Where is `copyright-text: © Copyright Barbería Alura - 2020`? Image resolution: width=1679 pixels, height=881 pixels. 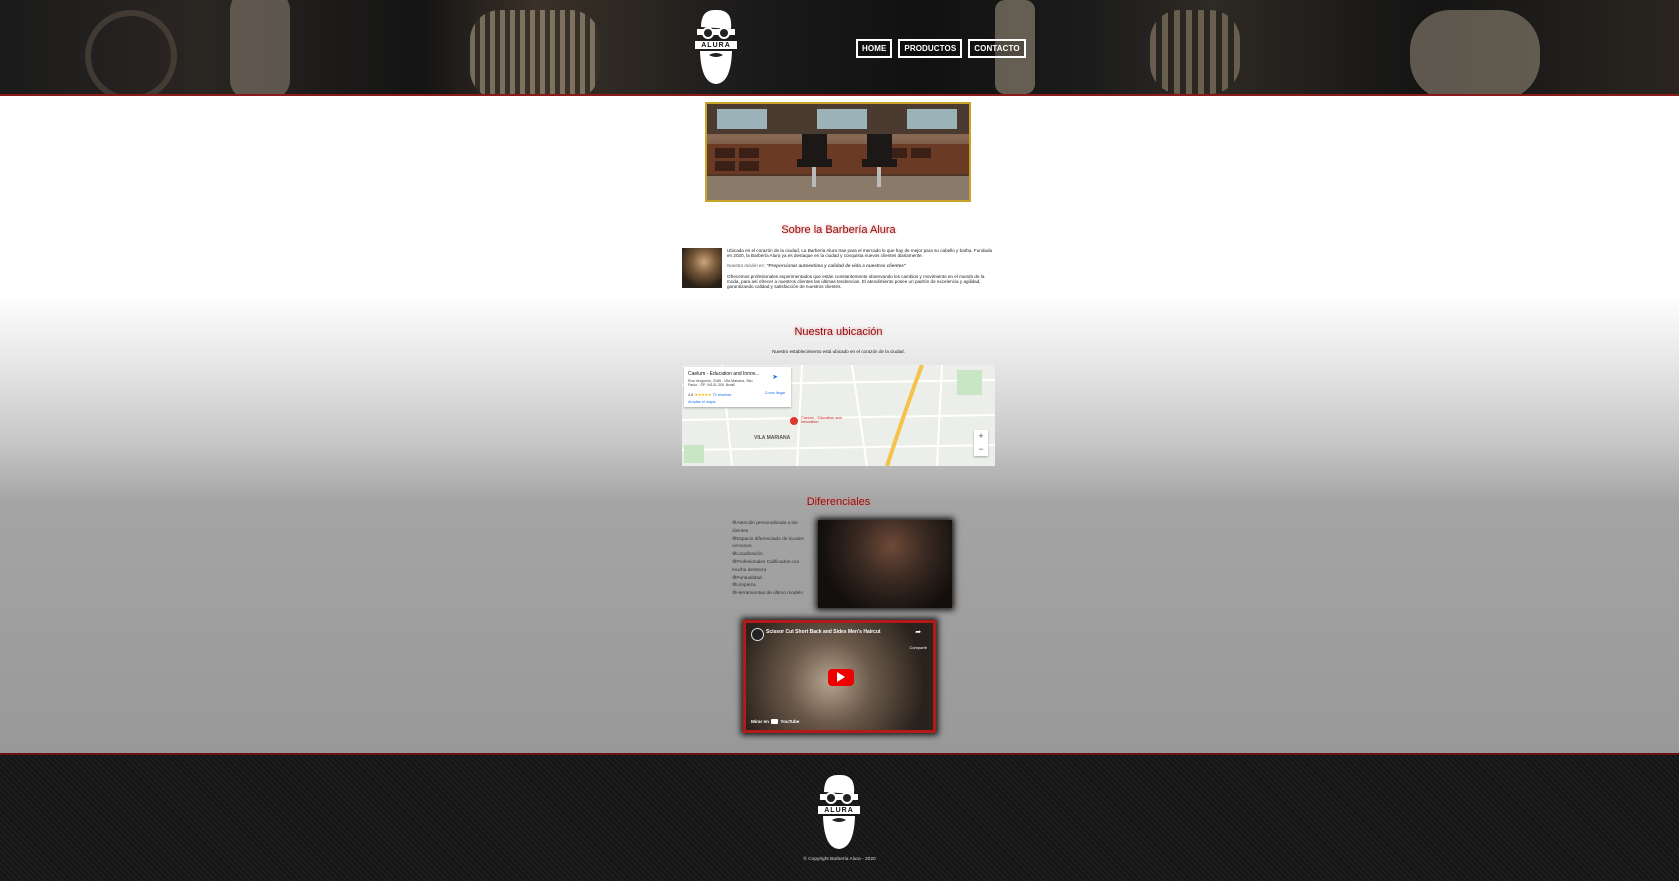
copyright-text: © Copyright Barbería Alura - 2020 is located at coordinates (839, 859).